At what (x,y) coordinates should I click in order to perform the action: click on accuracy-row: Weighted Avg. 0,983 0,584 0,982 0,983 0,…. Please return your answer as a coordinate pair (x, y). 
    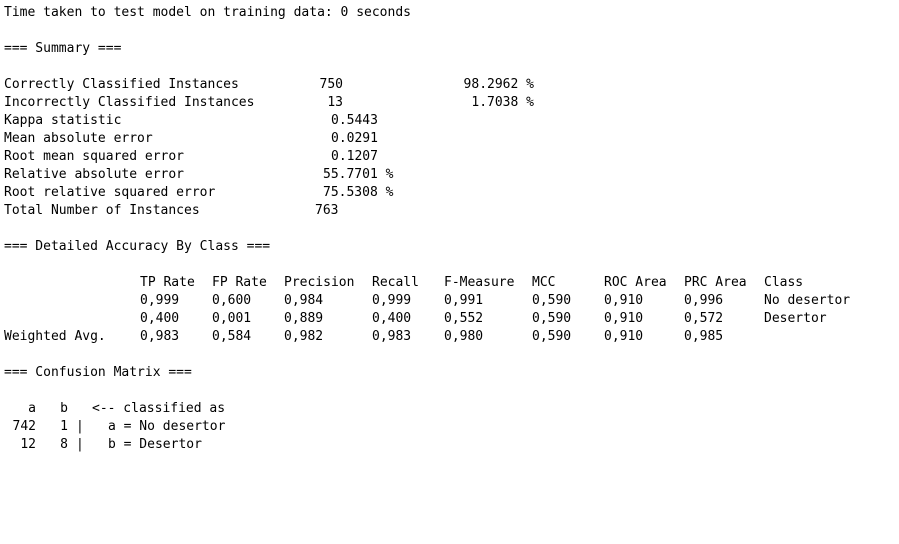
    Looking at the image, I should click on (449, 337).